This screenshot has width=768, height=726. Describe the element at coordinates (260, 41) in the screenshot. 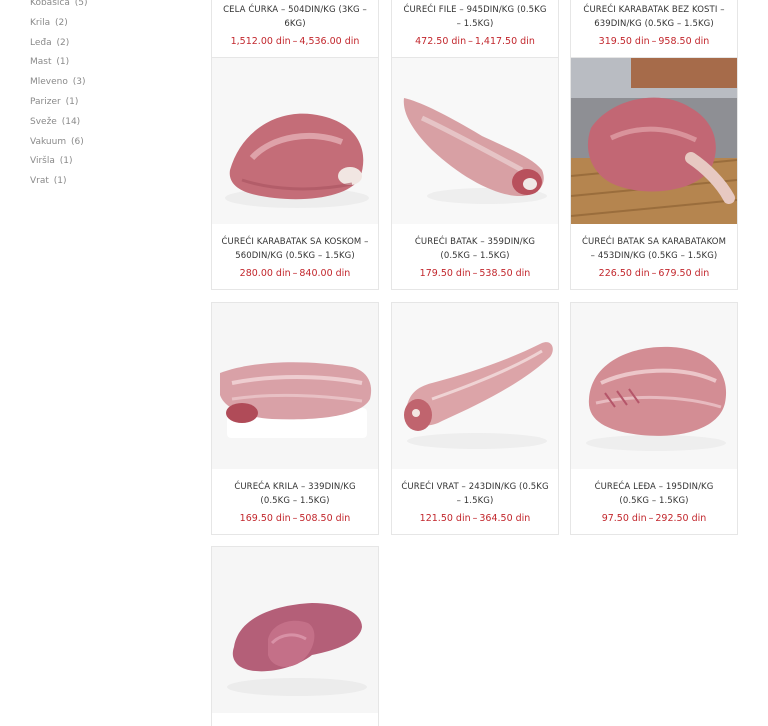

I see `price-min: 1,512.00 din` at that location.